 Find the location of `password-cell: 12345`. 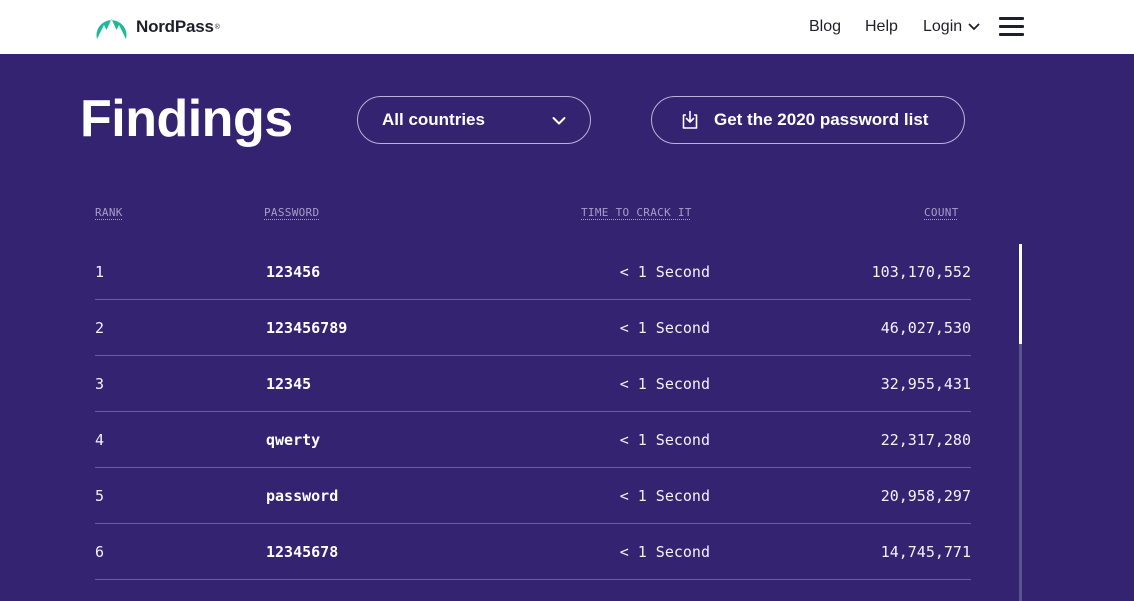

password-cell: 12345 is located at coordinates (289, 384).